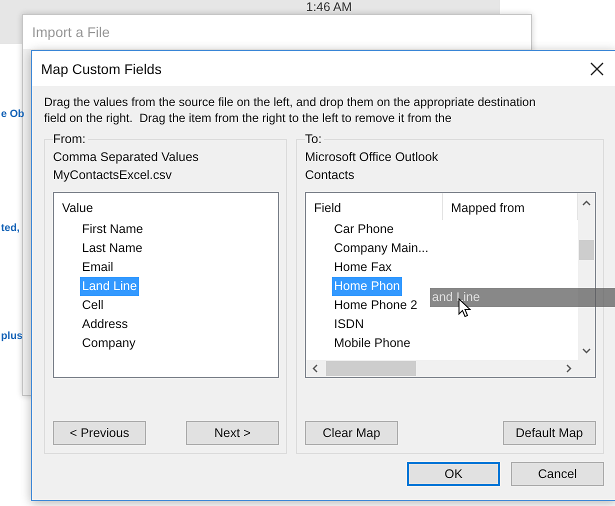  I want to click on group-label: From:, so click(70, 139).